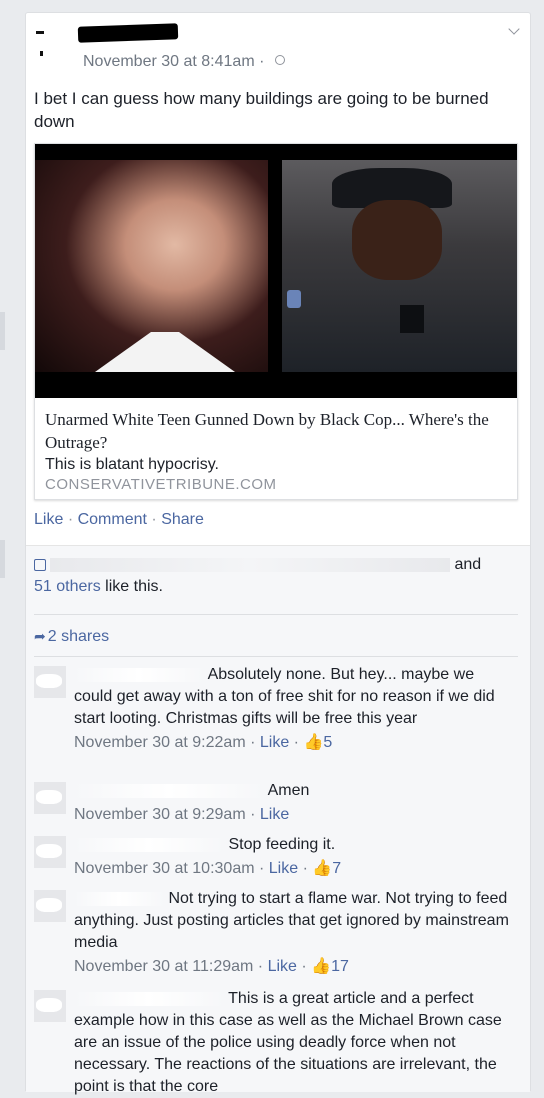  What do you see at coordinates (55, 42) in the screenshot?
I see `author-avatar` at bounding box center [55, 42].